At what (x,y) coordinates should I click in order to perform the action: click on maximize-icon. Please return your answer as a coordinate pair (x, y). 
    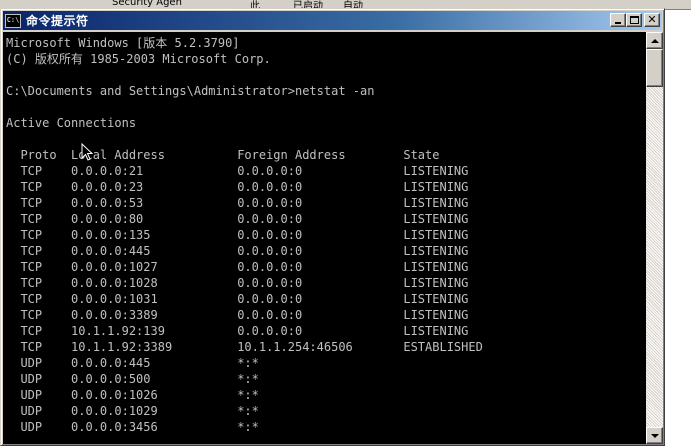
    Looking at the image, I should click on (634, 20).